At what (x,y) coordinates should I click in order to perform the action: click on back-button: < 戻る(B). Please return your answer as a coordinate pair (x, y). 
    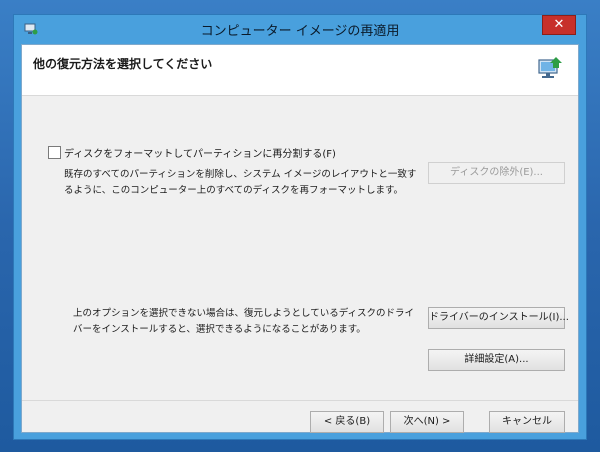
    Looking at the image, I should click on (347, 422).